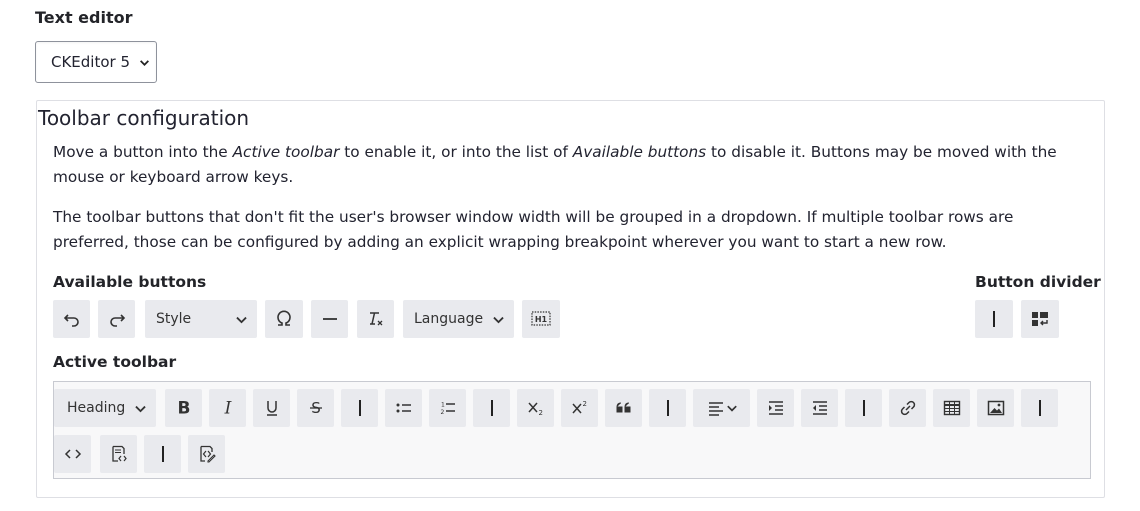 This screenshot has width=1140, height=511. I want to click on undo-button, so click(71, 319).